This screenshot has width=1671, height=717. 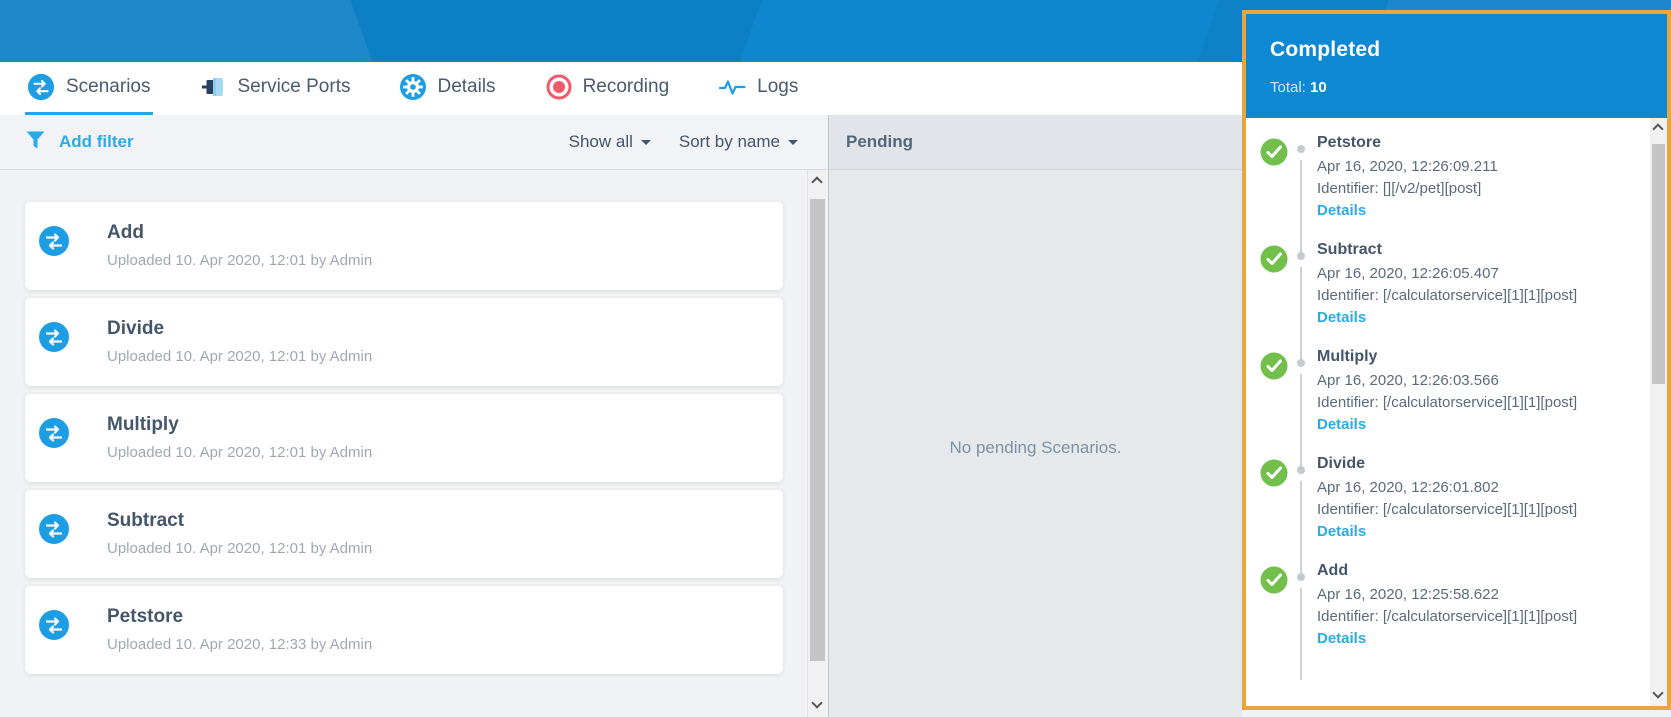 What do you see at coordinates (1658, 412) in the screenshot?
I see `completed-scrollbar` at bounding box center [1658, 412].